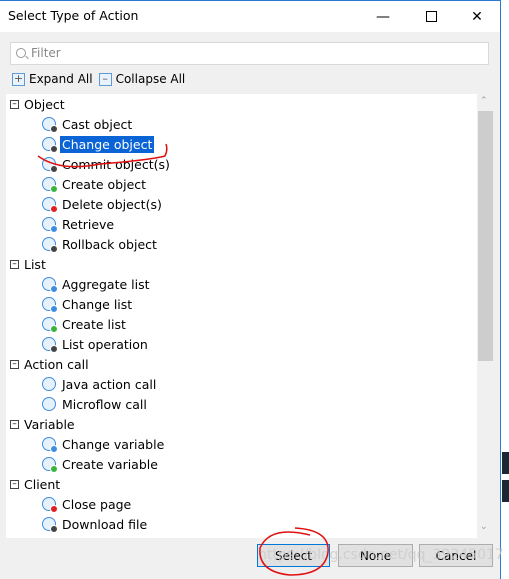  What do you see at coordinates (484, 527) in the screenshot?
I see `scroll-down-icon: ⌄` at bounding box center [484, 527].